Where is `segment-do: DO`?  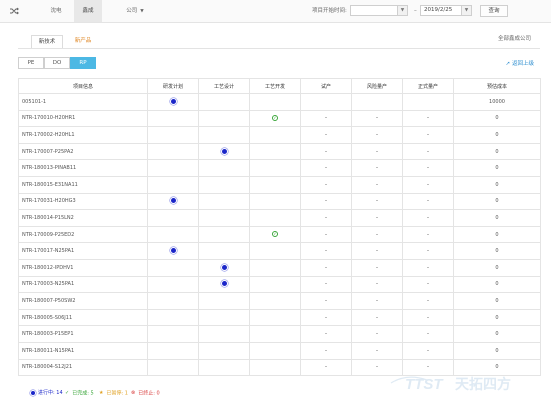
segment-do: DO is located at coordinates (57, 63).